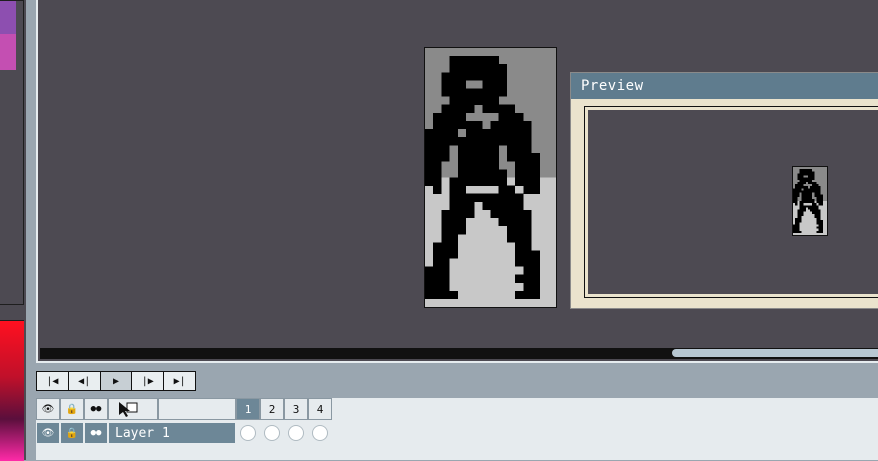 The height and width of the screenshot is (461, 878). I want to click on lock-header: 🔒, so click(72, 409).